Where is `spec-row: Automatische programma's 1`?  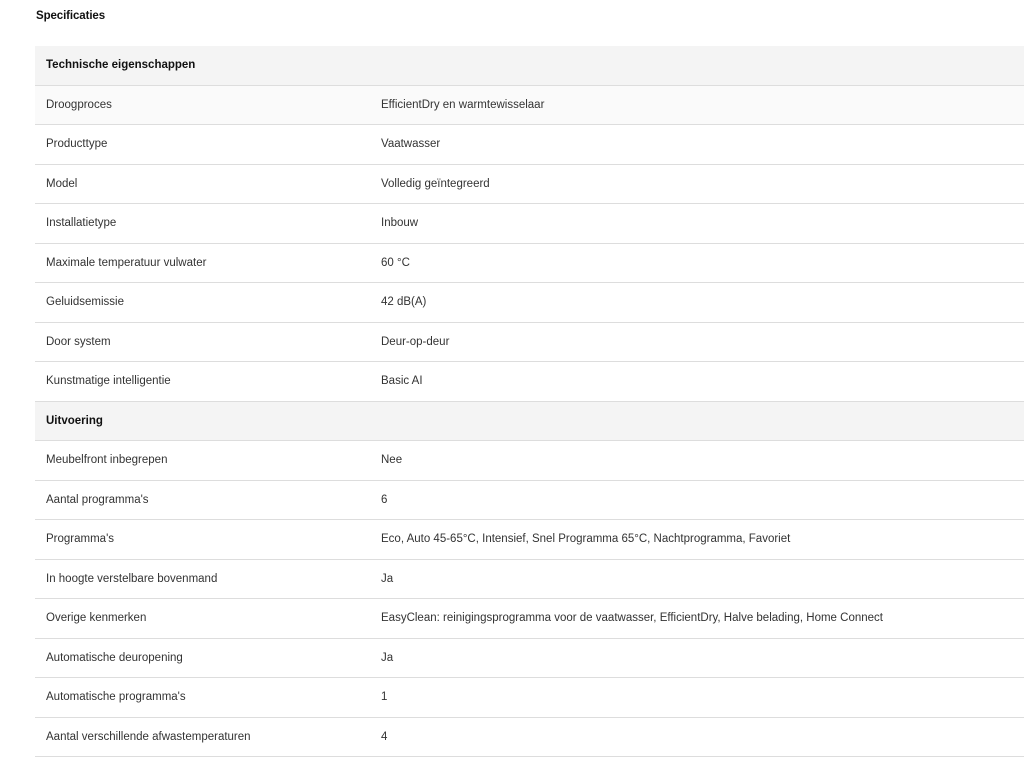
spec-row: Automatische programma's 1 is located at coordinates (529, 698).